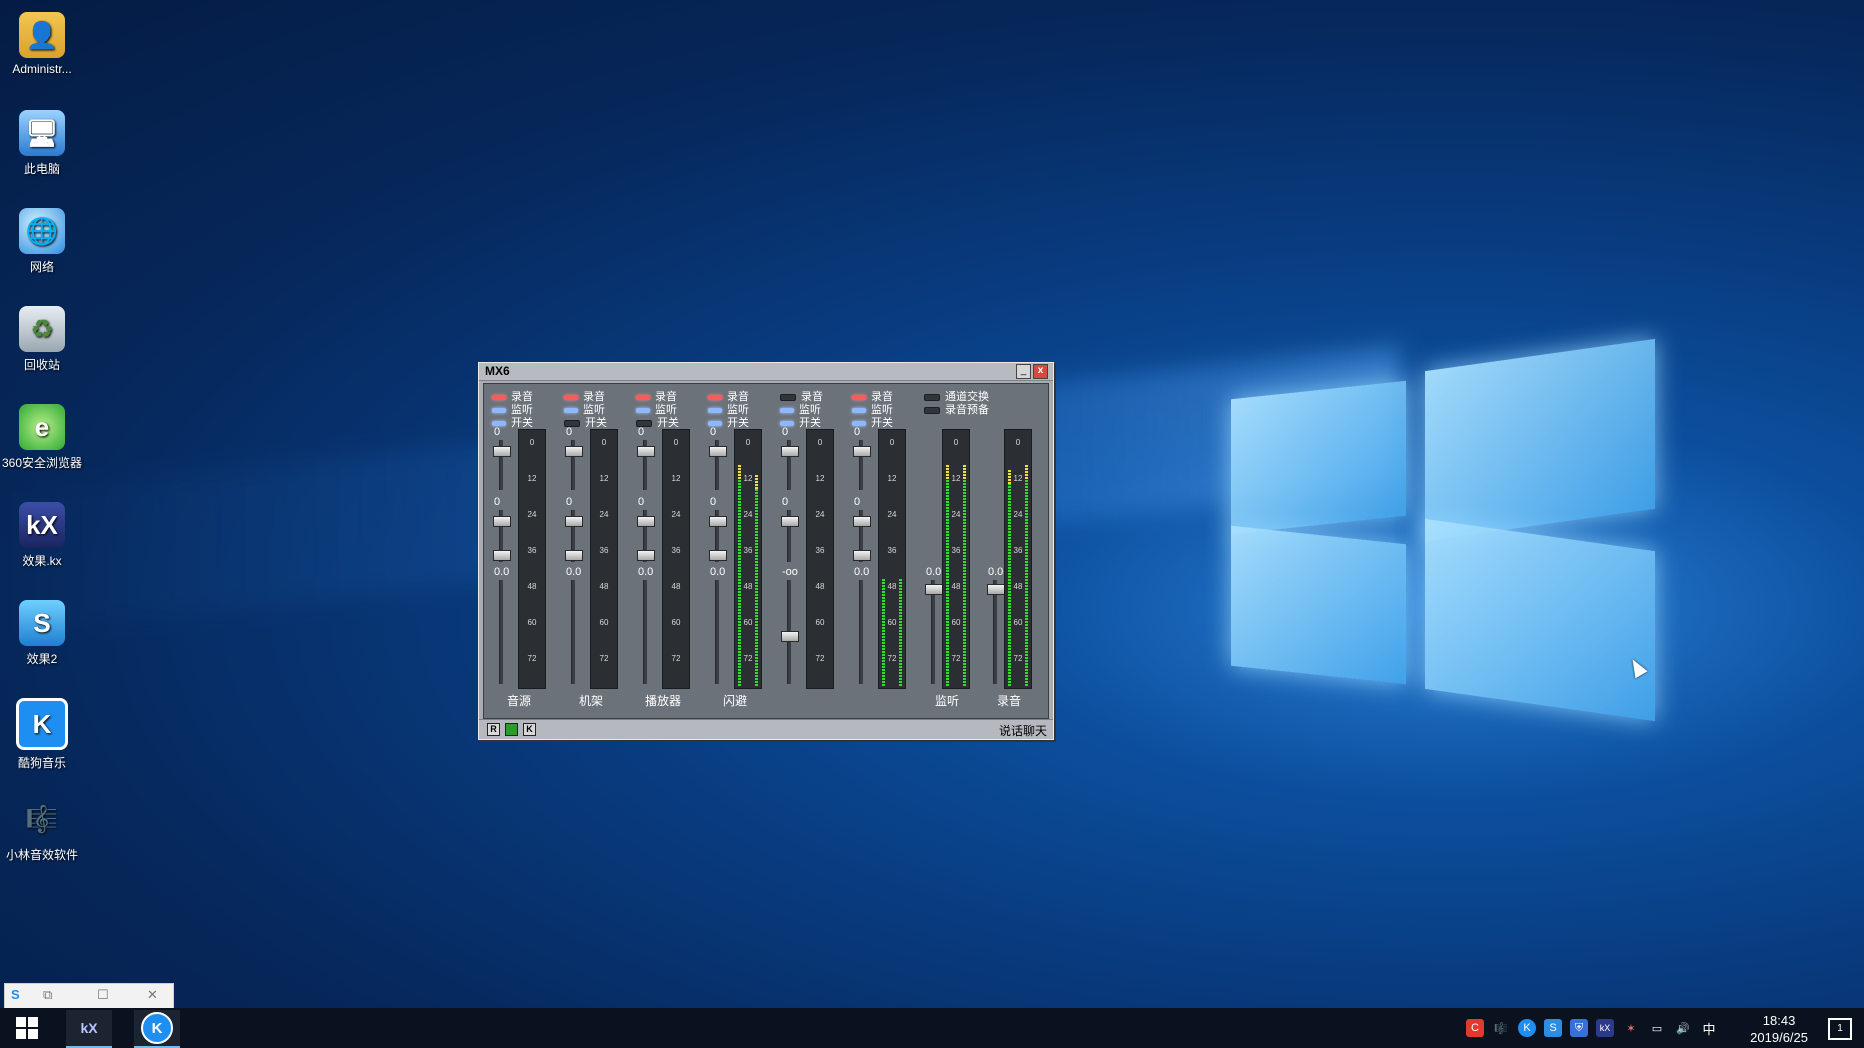 The image size is (1864, 1048). What do you see at coordinates (1475, 1028) in the screenshot?
I see `tray-red-app-icon: C` at bounding box center [1475, 1028].